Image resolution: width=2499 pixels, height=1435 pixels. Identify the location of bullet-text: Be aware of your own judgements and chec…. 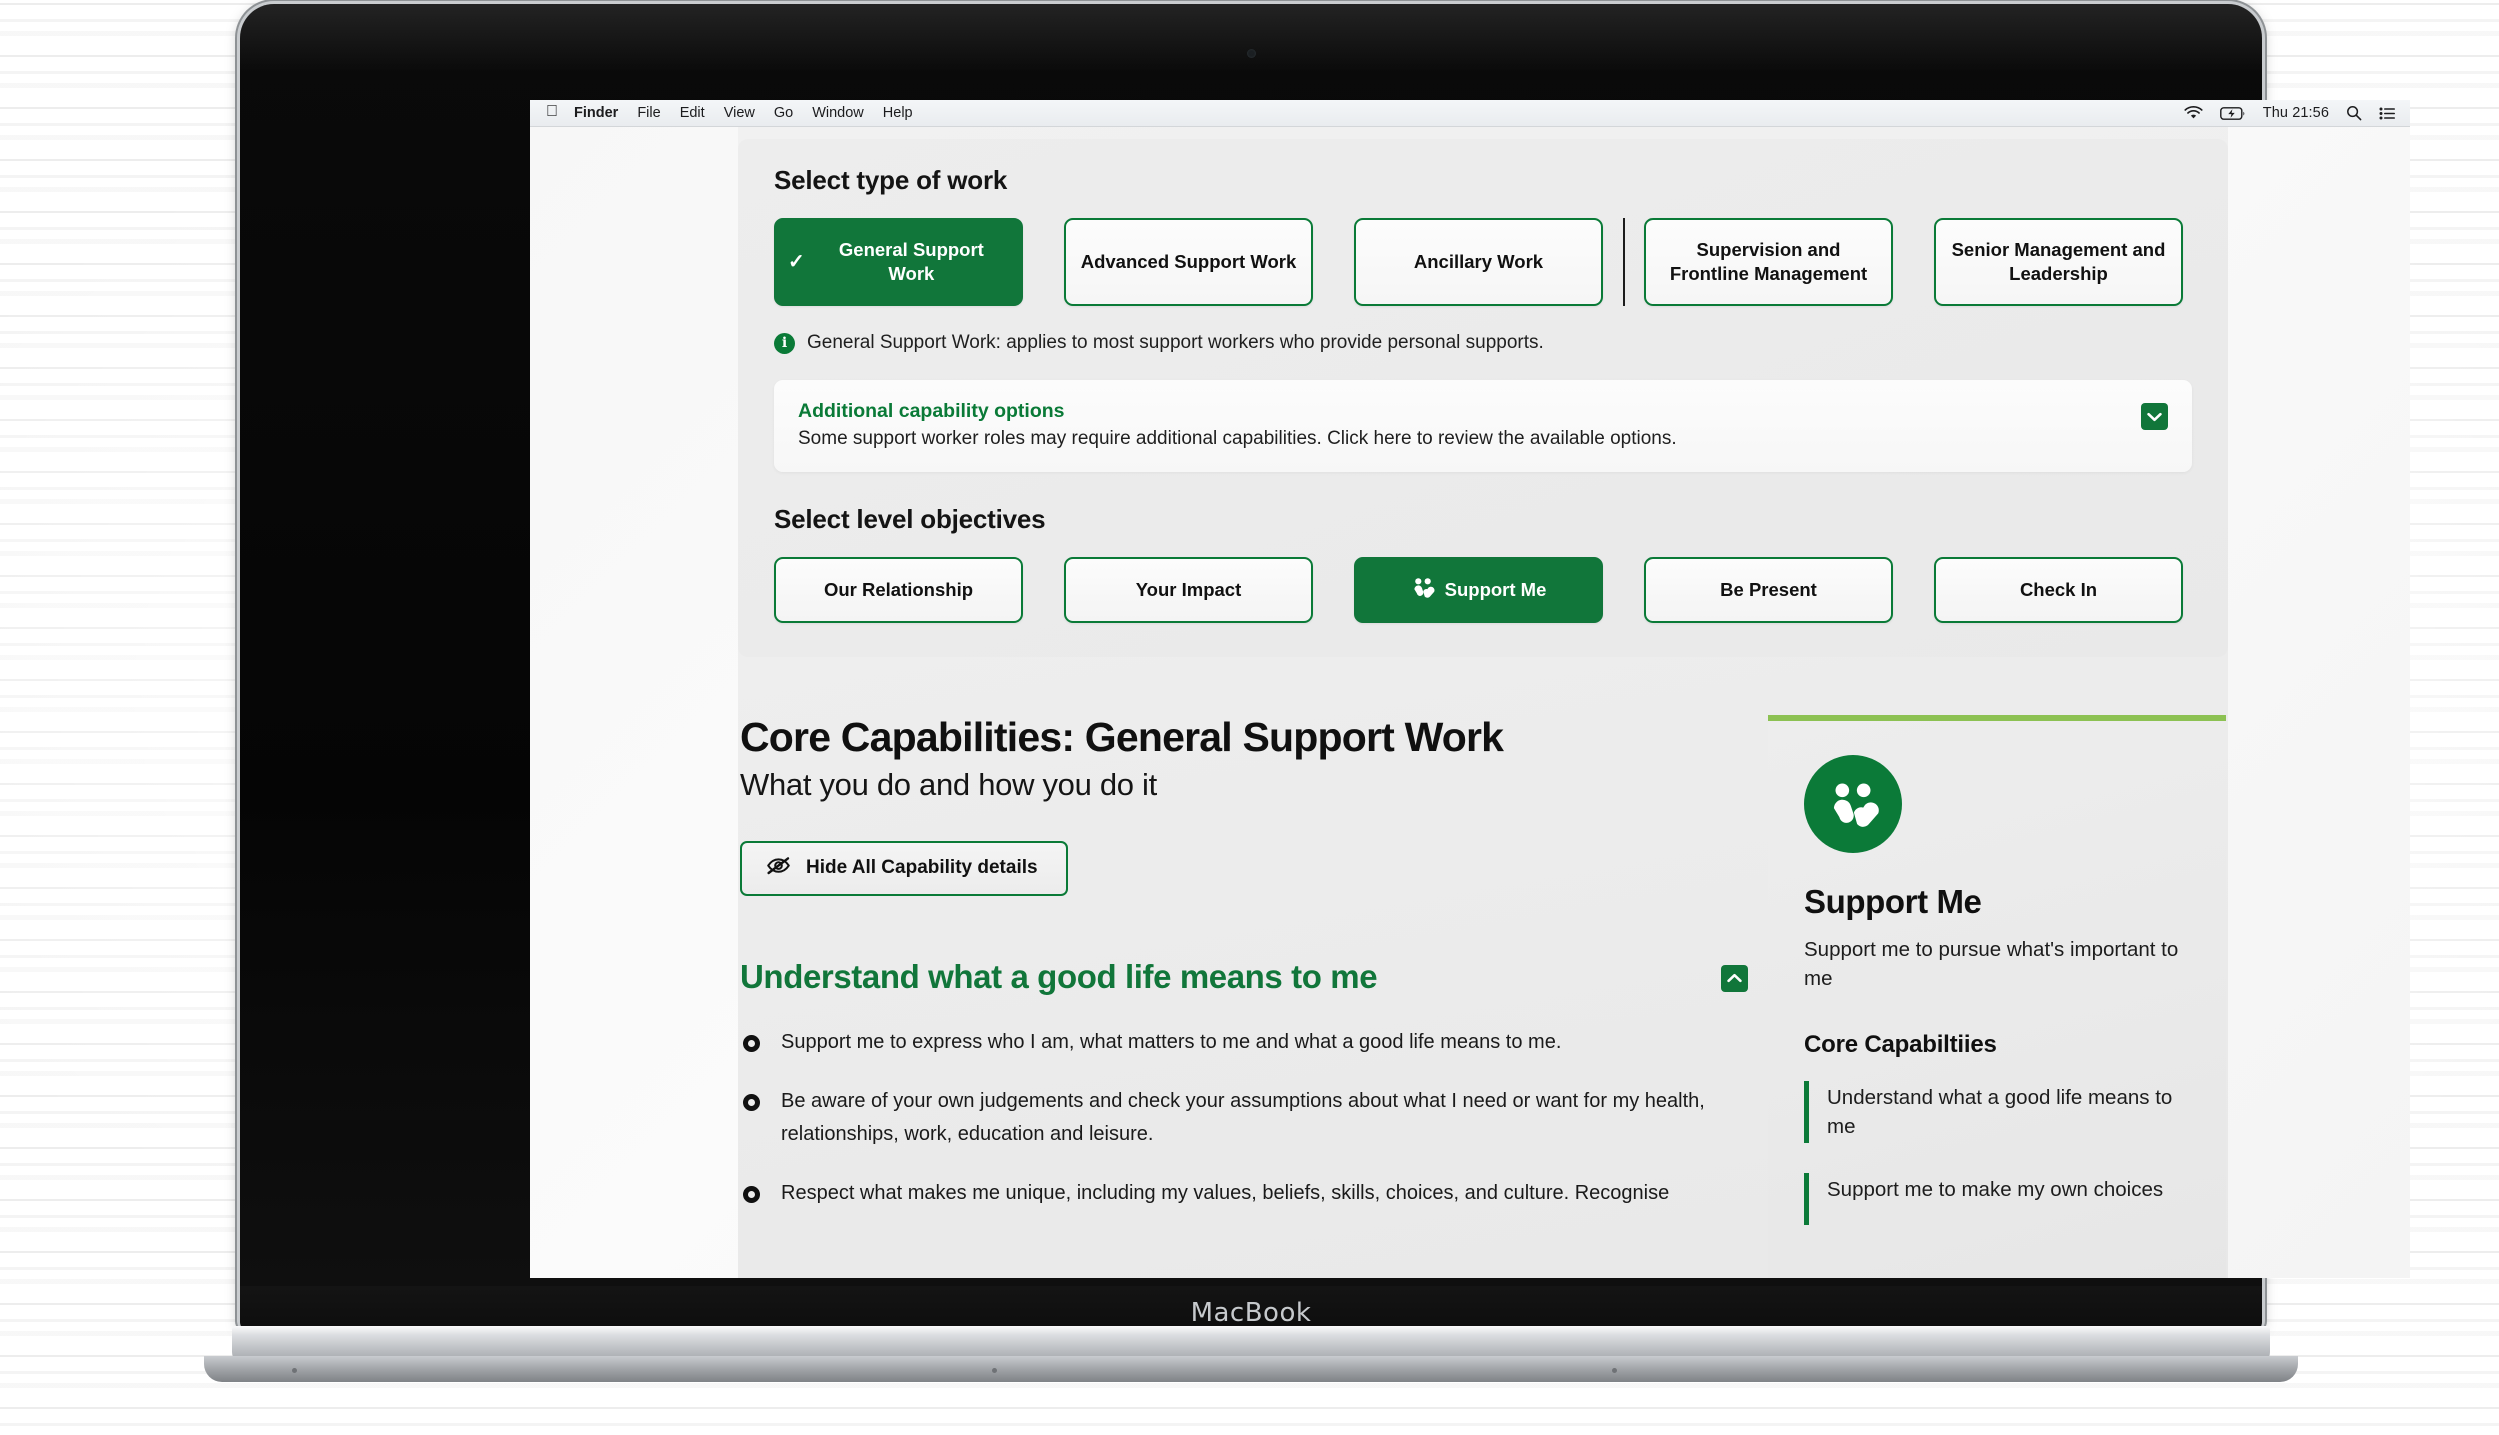
(1243, 1117).